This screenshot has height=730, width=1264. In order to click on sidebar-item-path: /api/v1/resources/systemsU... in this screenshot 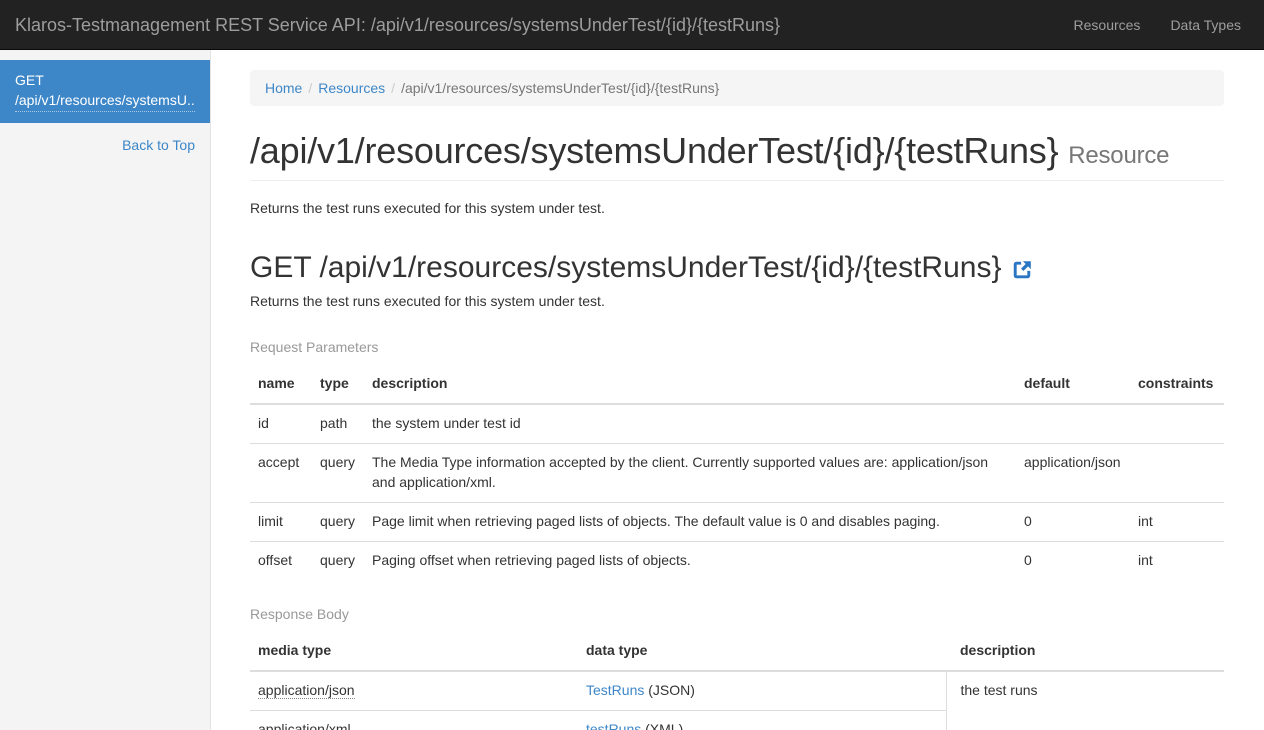, I will do `click(105, 101)`.